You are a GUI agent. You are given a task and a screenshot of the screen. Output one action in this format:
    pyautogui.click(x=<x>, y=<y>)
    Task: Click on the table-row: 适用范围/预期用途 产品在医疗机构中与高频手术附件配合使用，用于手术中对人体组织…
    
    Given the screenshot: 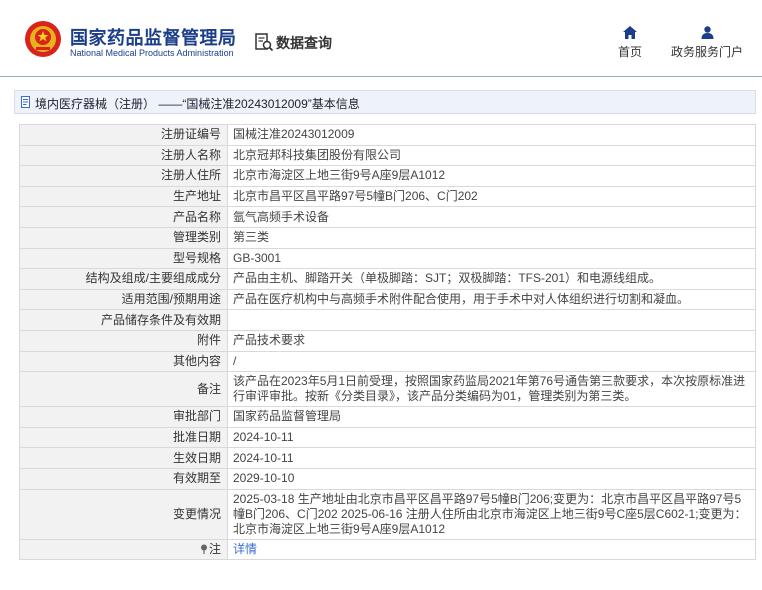 What is the action you would take?
    pyautogui.click(x=387, y=299)
    